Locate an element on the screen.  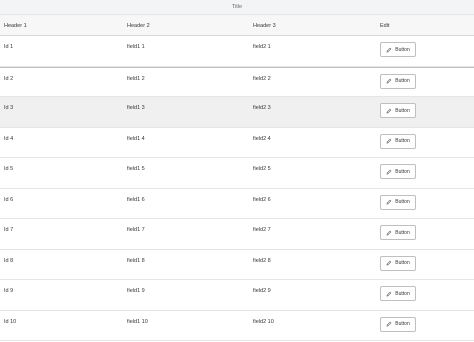
cell-field1: field1 3 is located at coordinates (136, 108).